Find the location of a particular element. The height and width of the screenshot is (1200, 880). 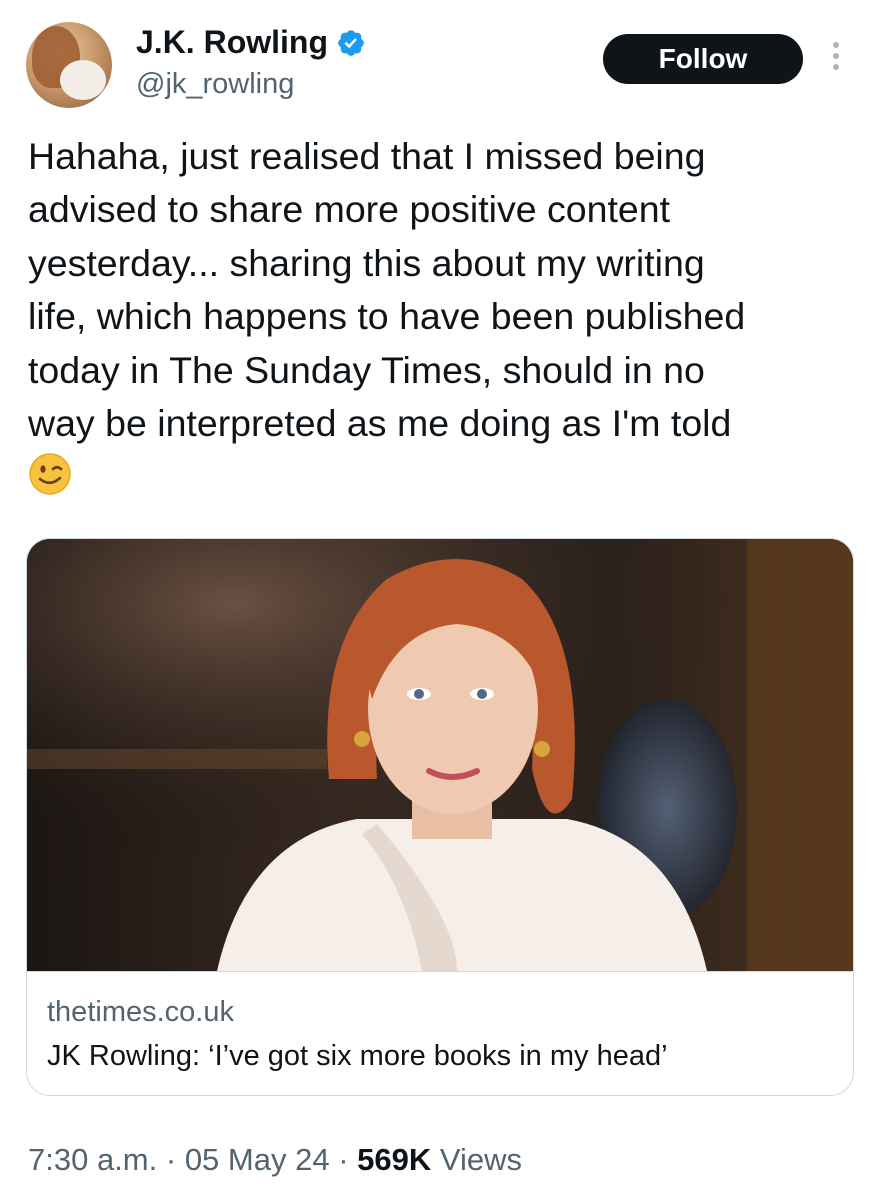

link-domain: thetimes.co.uk is located at coordinates (140, 1012).